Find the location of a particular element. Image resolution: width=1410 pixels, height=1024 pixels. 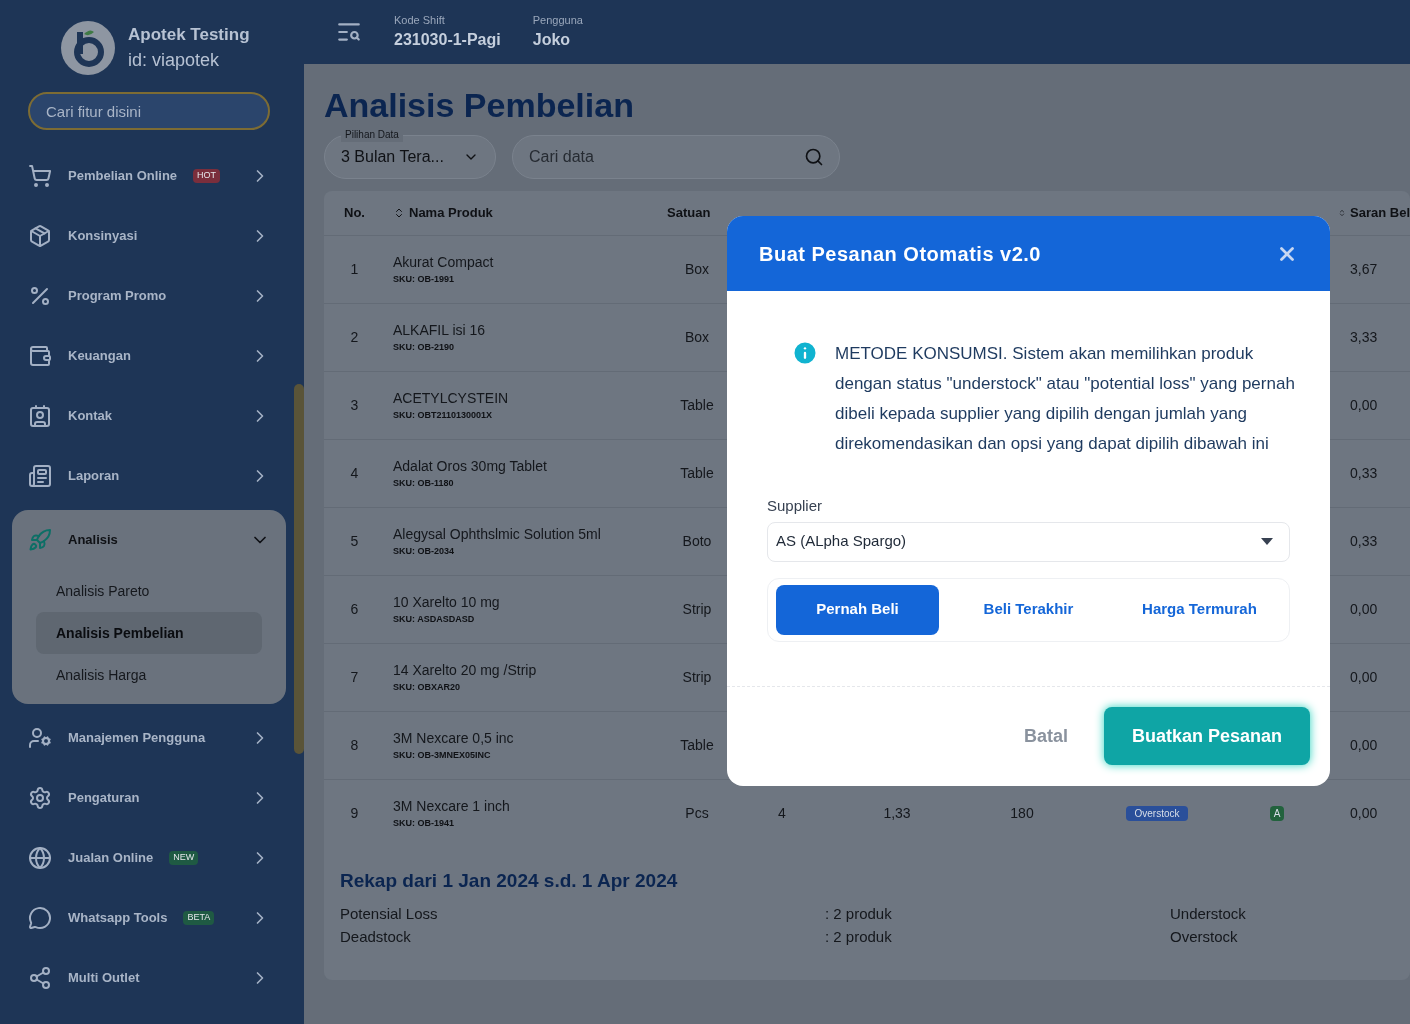

header-value: Joko is located at coordinates (552, 40).